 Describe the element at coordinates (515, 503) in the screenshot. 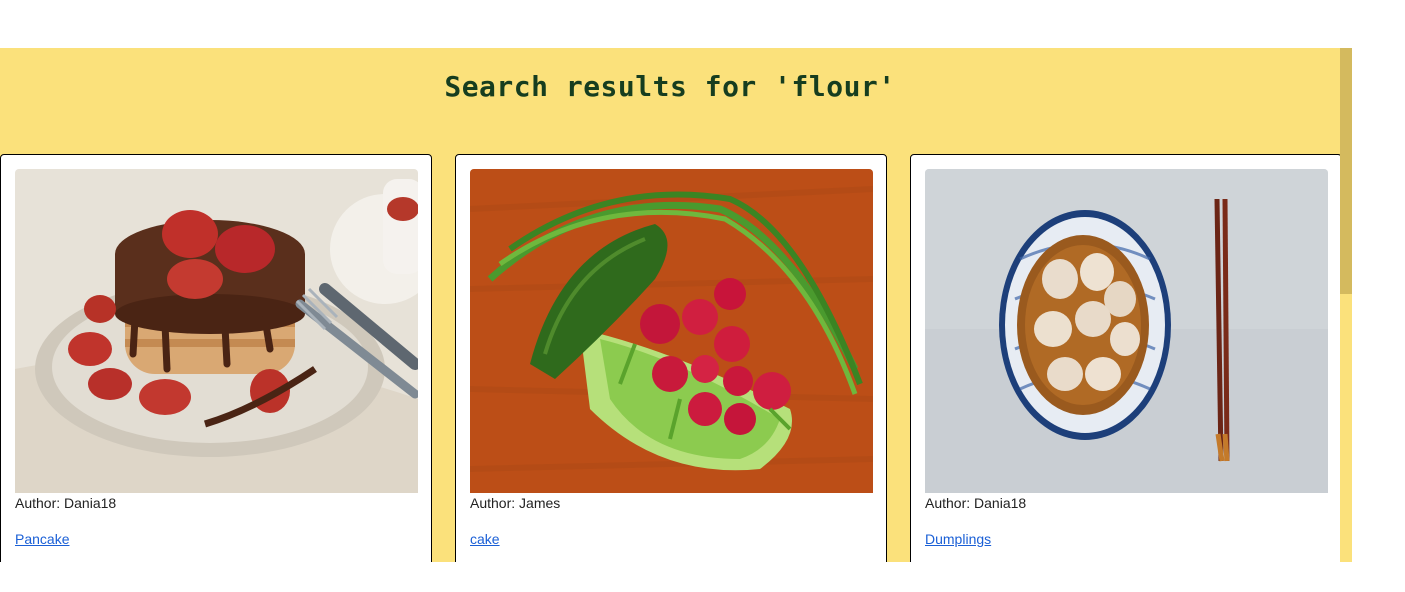

I see `recipe-author: Author: James` at that location.